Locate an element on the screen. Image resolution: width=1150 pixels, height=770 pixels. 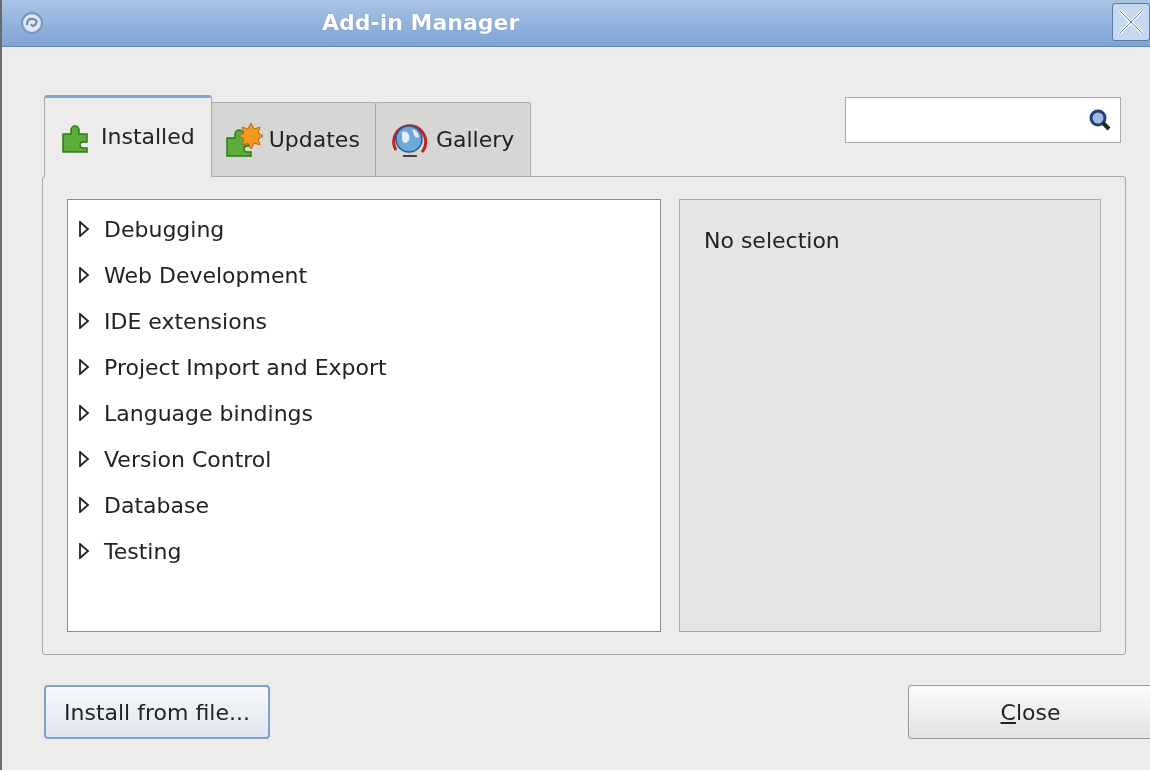
close-icon is located at coordinates (1131, 22).